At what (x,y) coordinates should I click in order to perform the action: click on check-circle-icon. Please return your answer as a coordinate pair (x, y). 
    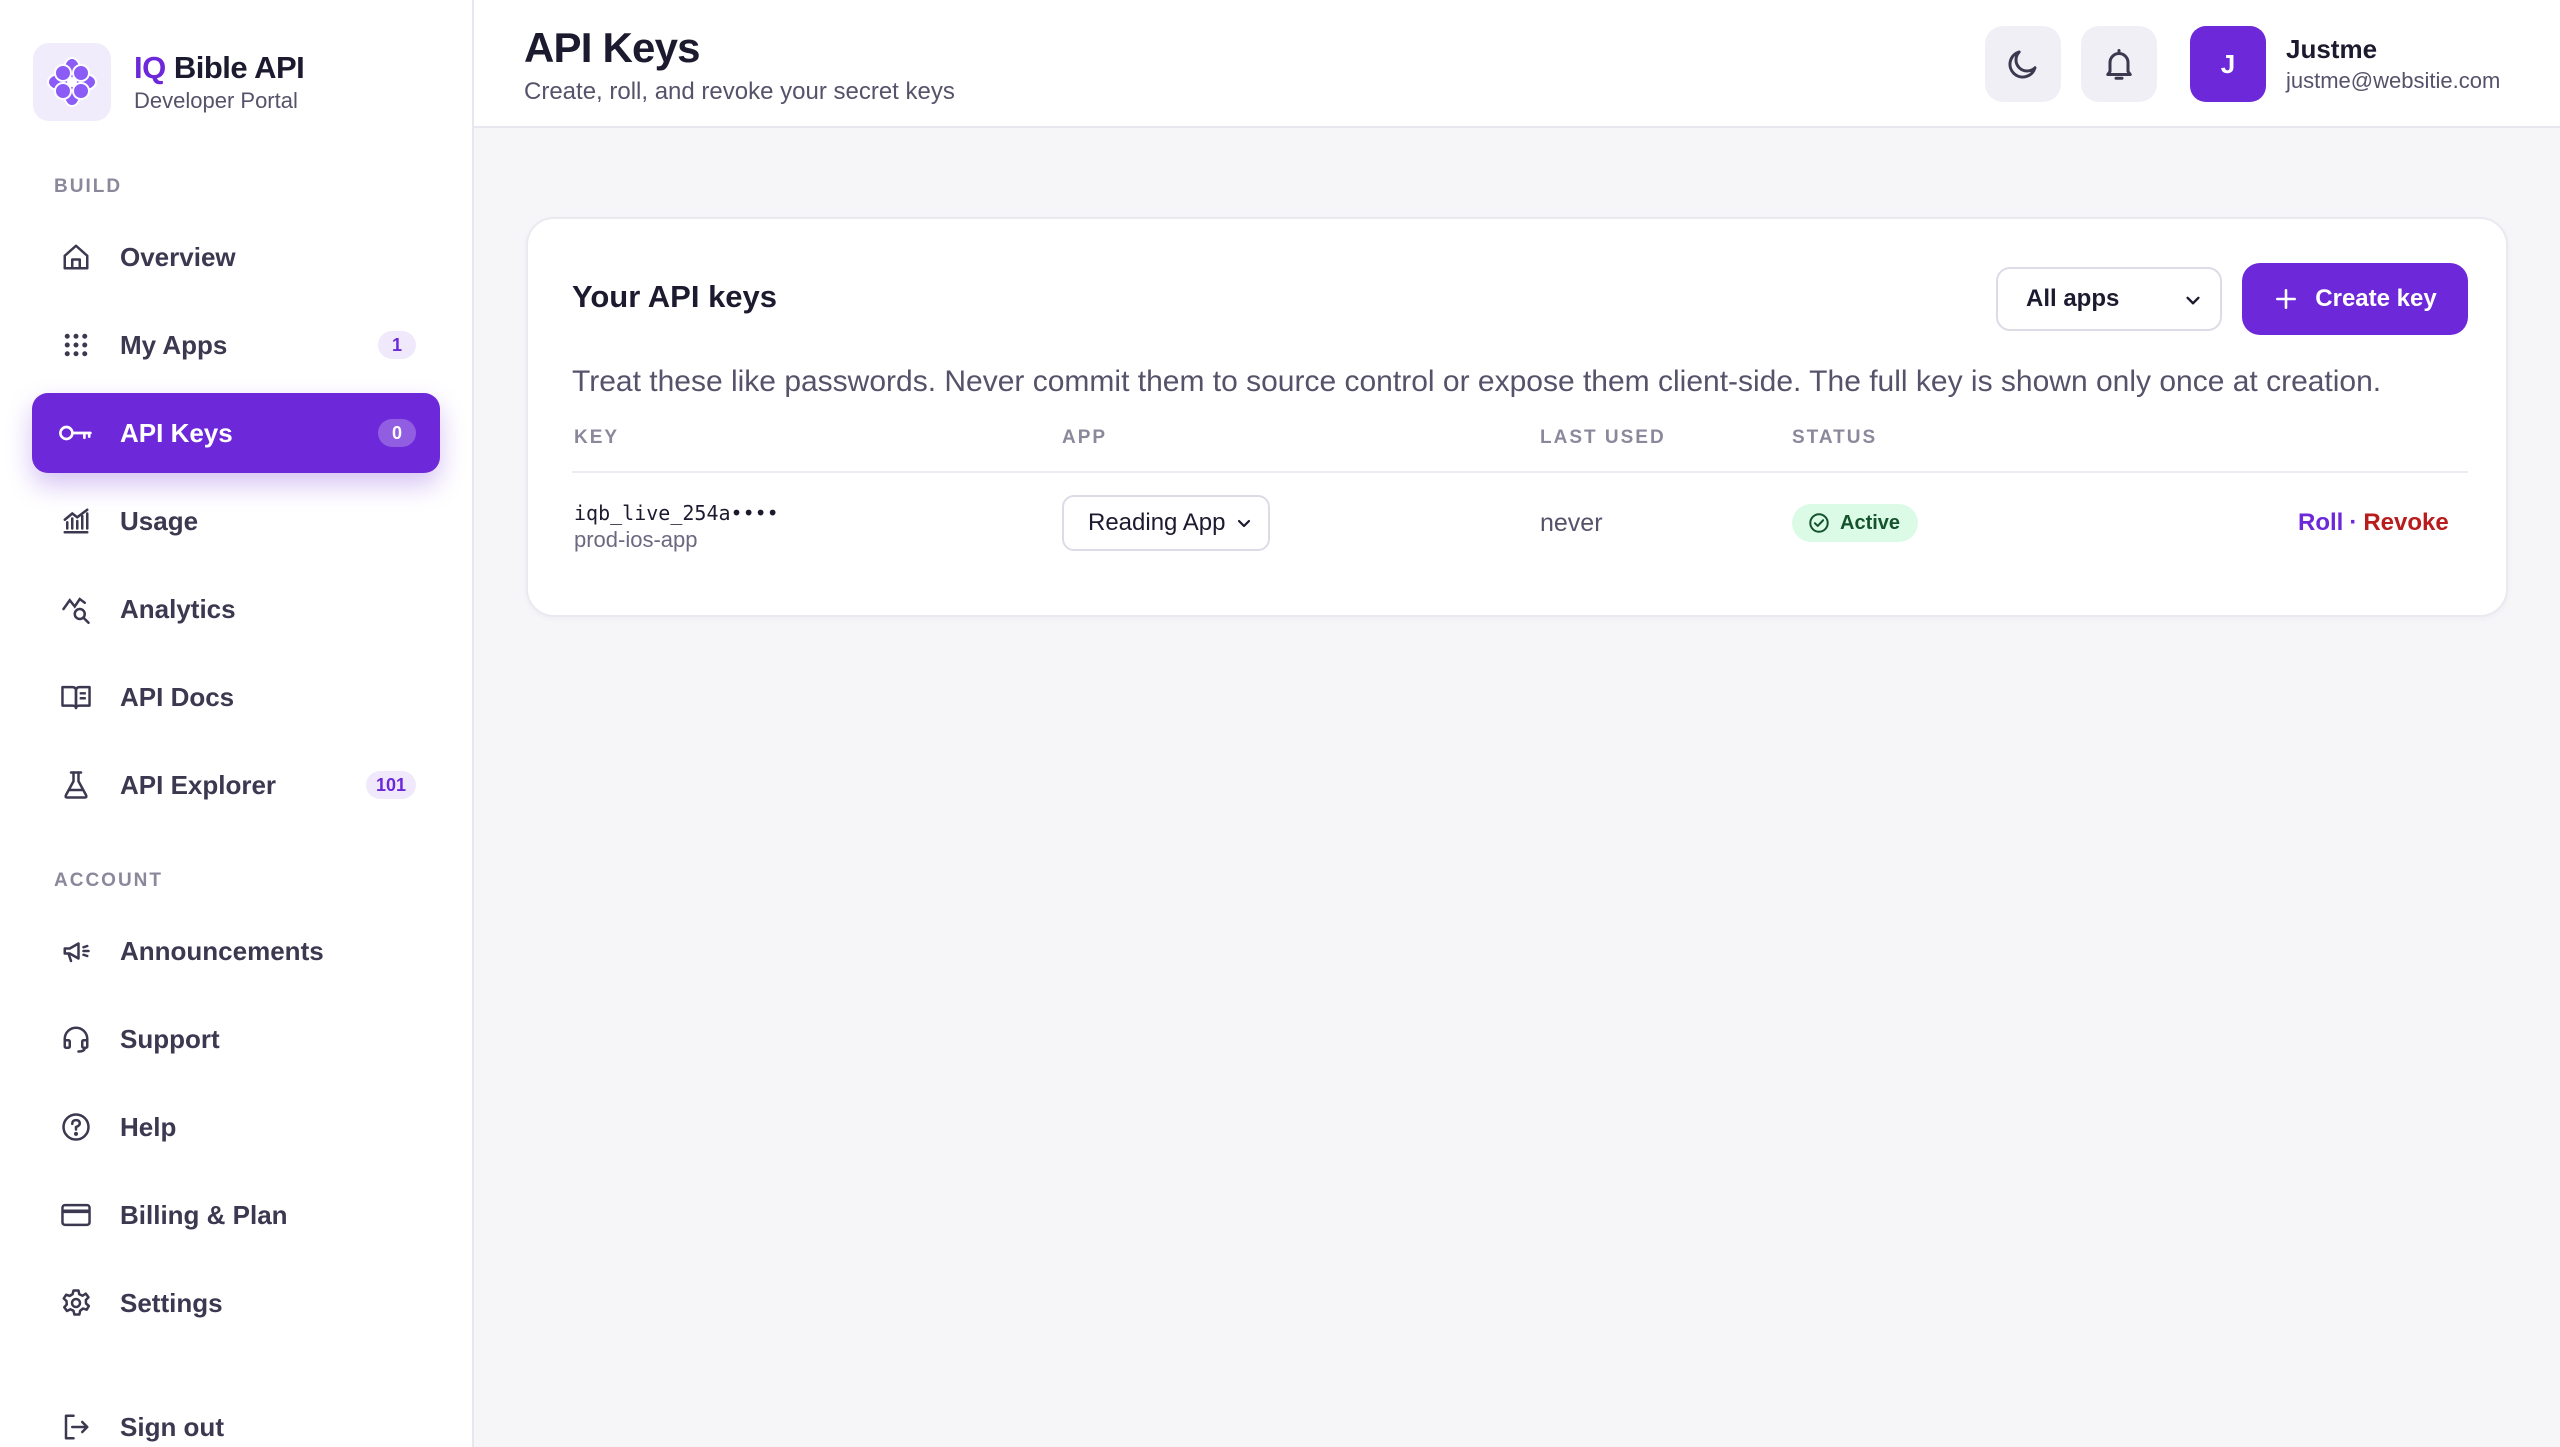
    Looking at the image, I should click on (1819, 523).